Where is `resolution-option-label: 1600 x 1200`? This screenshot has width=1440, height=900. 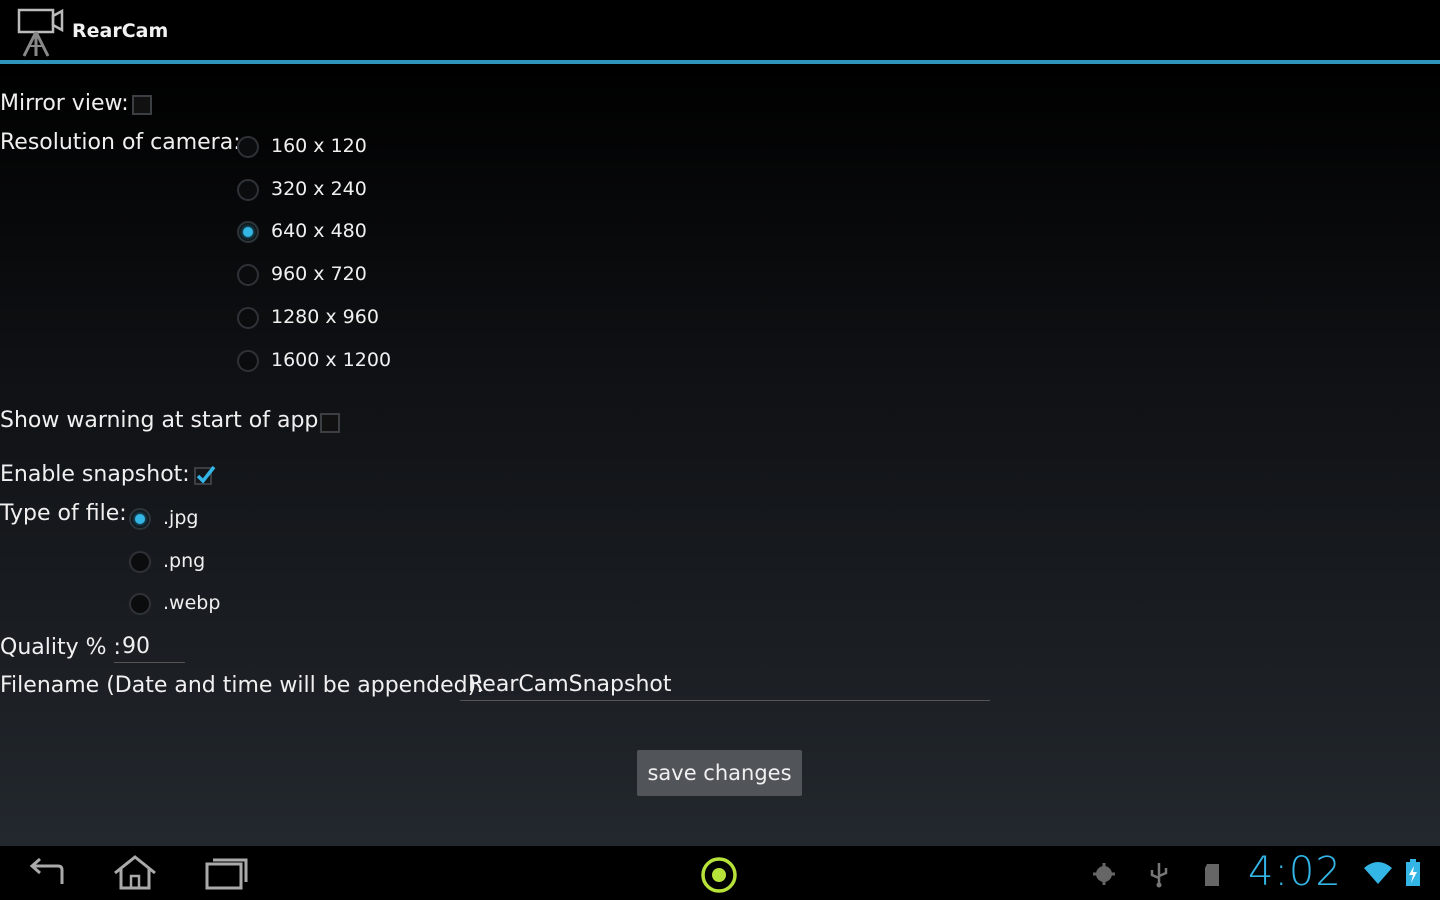 resolution-option-label: 1600 x 1200 is located at coordinates (331, 360).